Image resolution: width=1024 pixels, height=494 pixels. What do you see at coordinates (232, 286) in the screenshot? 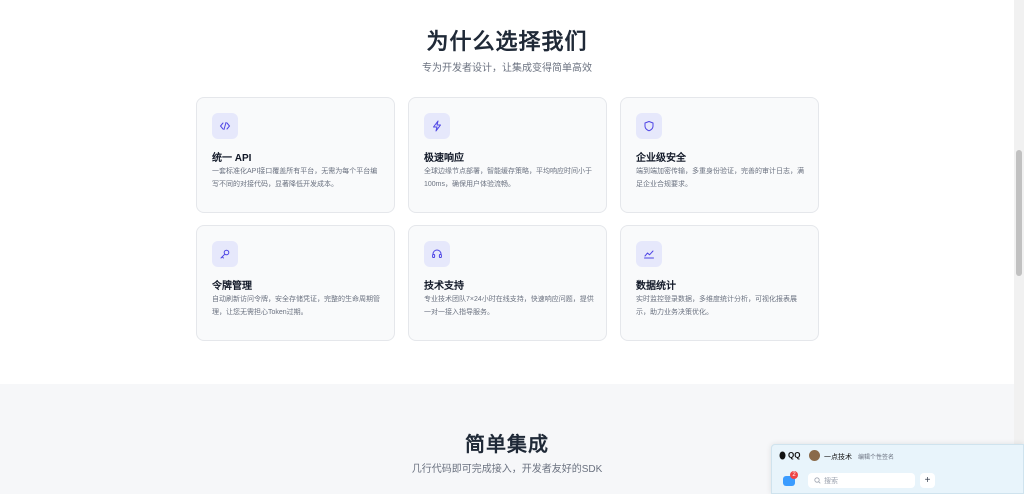
I see `card-title: 令牌管理` at bounding box center [232, 286].